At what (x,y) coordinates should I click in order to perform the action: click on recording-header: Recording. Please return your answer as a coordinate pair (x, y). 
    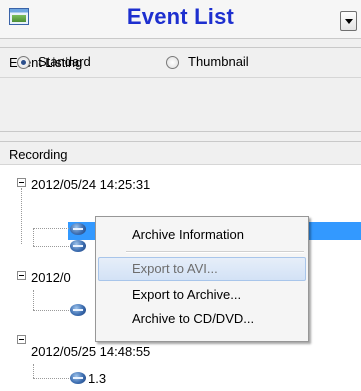
    Looking at the image, I should click on (180, 153).